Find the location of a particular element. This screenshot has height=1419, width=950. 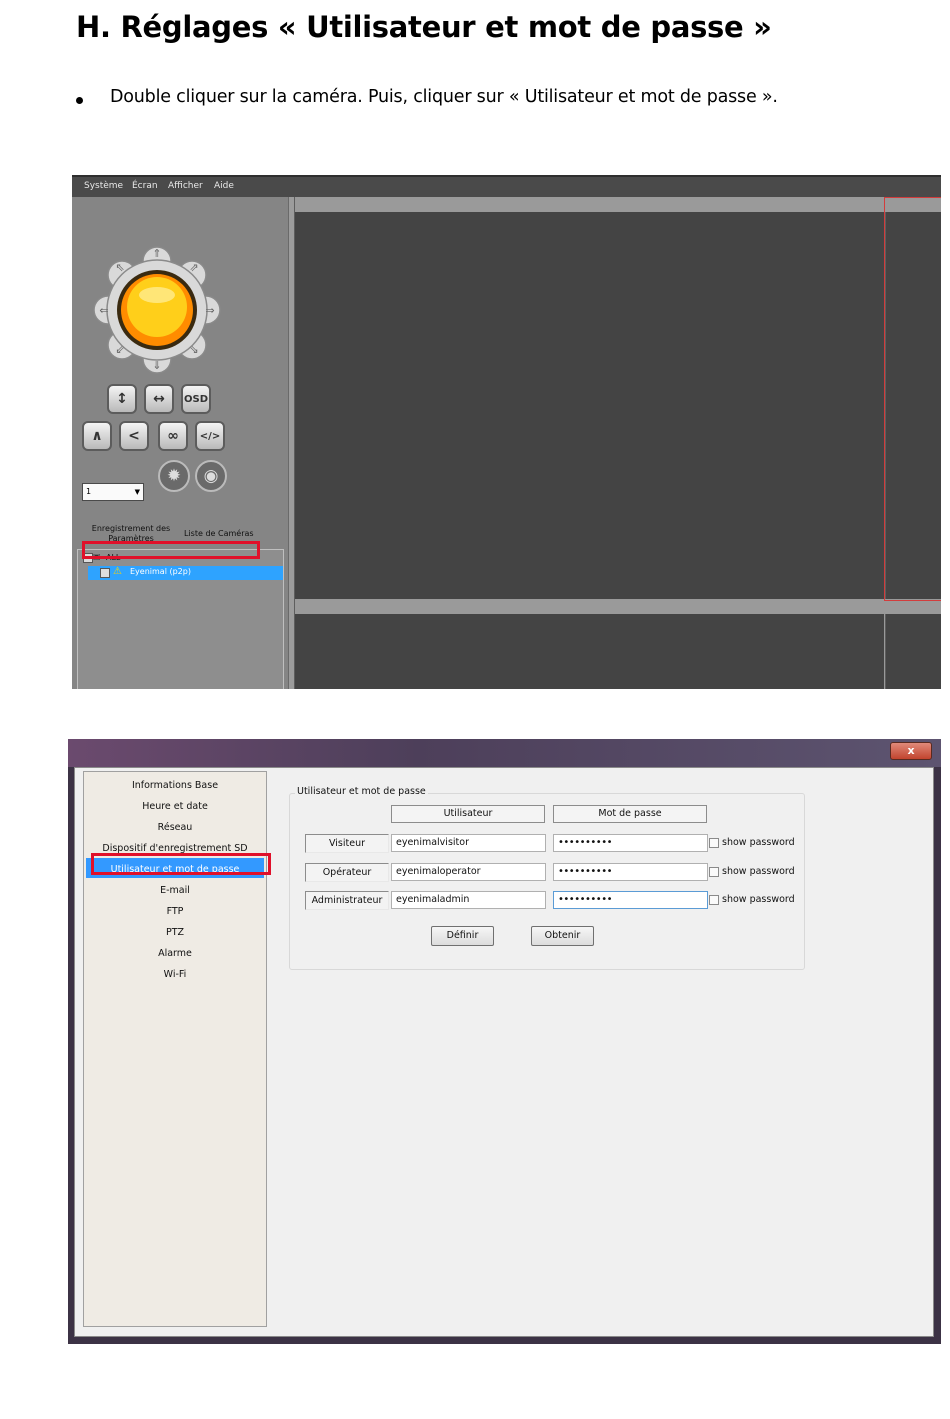

admin-password-field: •••••••••• is located at coordinates (630, 900).